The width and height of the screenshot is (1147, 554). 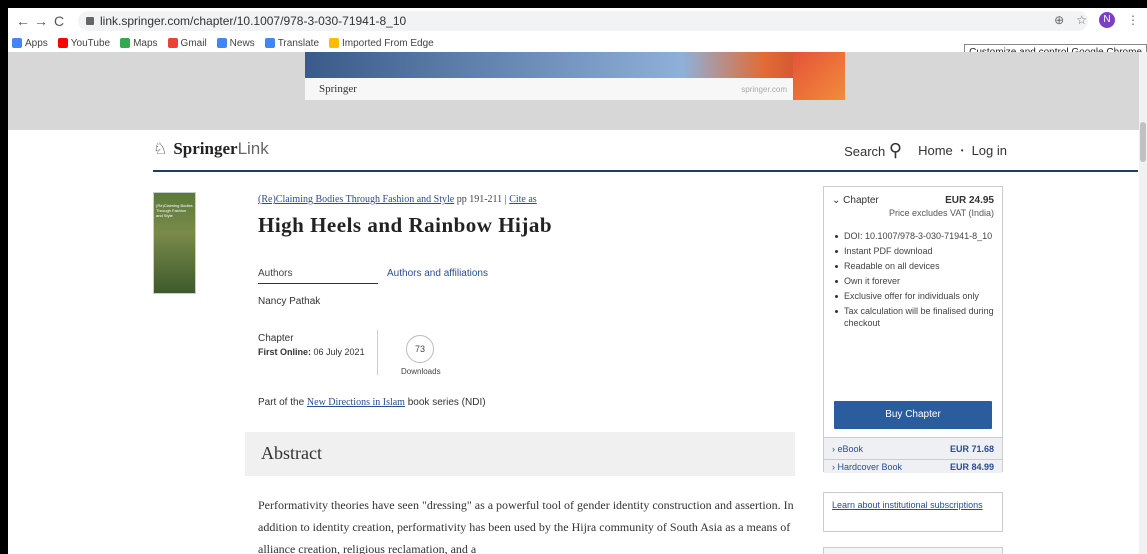 What do you see at coordinates (23, 21) in the screenshot?
I see `back-icon: ←` at bounding box center [23, 21].